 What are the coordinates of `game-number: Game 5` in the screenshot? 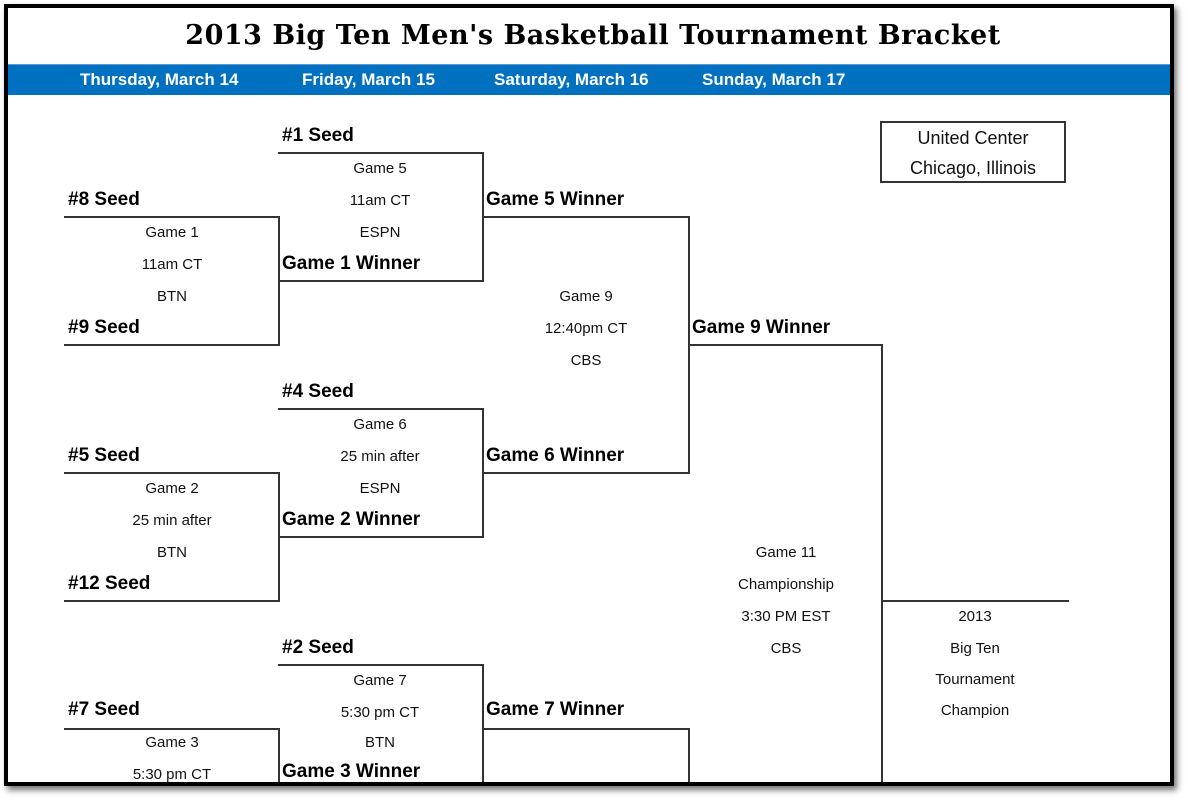 It's located at (380, 168).